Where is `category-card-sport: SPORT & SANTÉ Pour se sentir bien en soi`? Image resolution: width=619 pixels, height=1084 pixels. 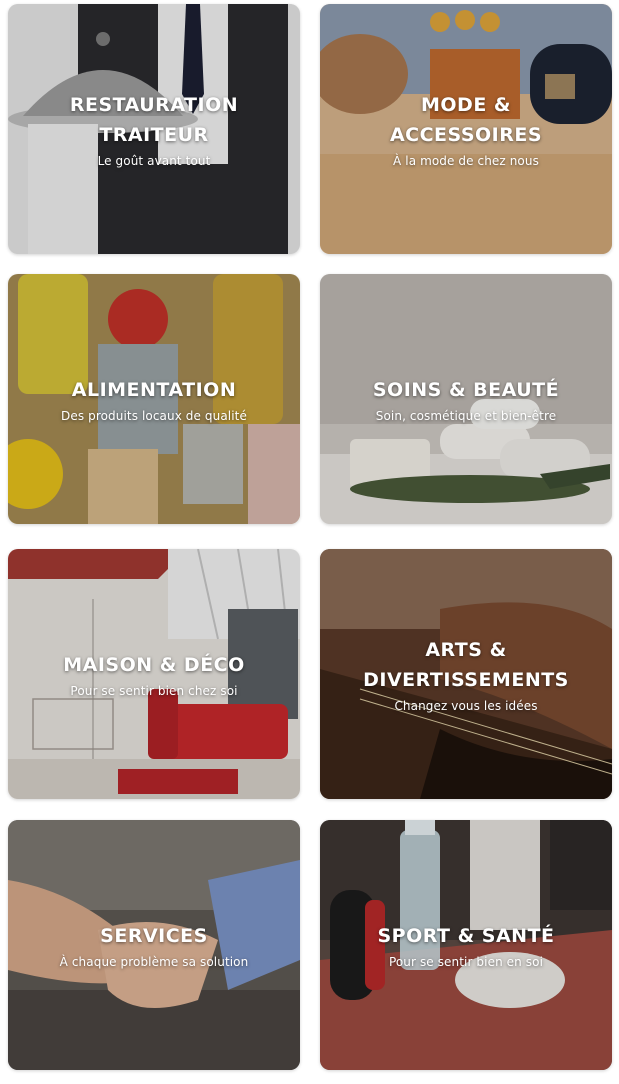 category-card-sport: SPORT & SANTÉ Pour se sentir bien en soi is located at coordinates (466, 945).